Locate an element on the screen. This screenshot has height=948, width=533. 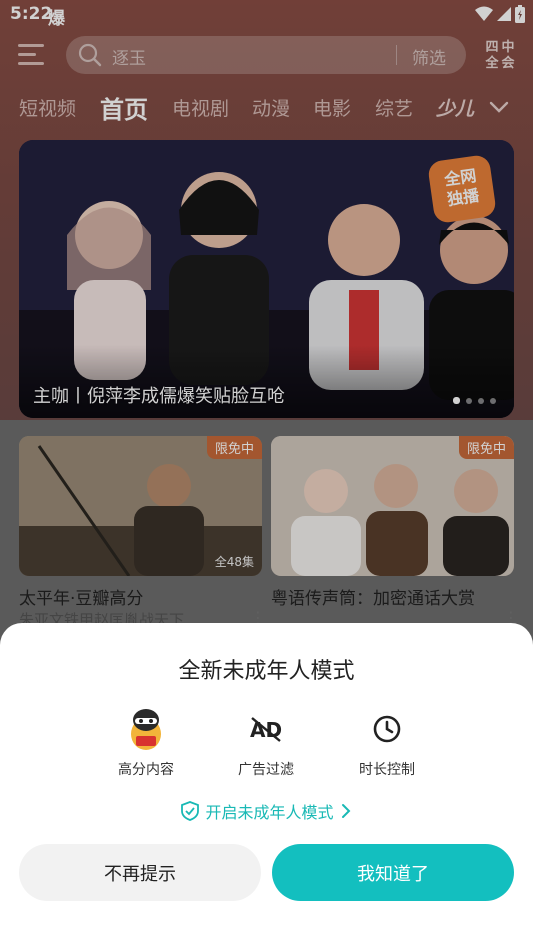
feature-time-control: 时长控制 is located at coordinates (387, 743).